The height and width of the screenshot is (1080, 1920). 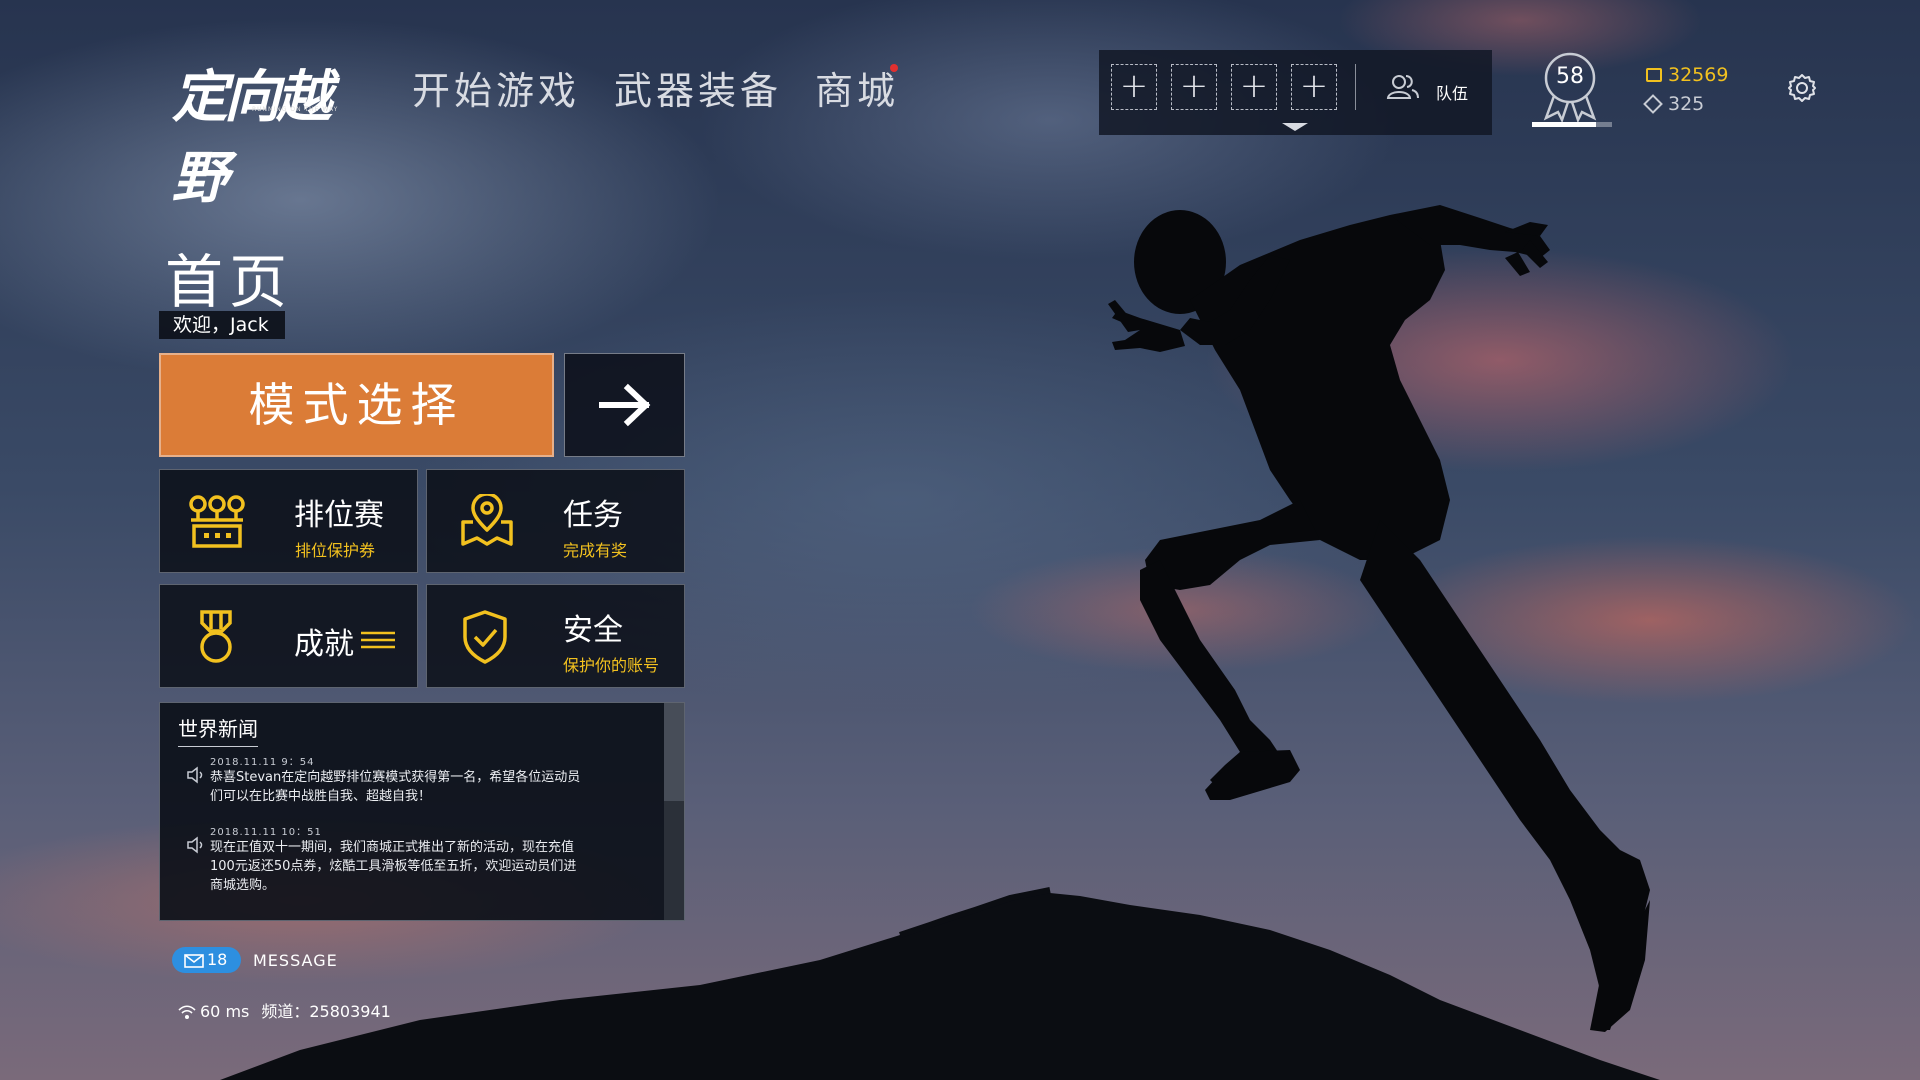 What do you see at coordinates (674, 752) in the screenshot?
I see `news-scrollbar-thumb` at bounding box center [674, 752].